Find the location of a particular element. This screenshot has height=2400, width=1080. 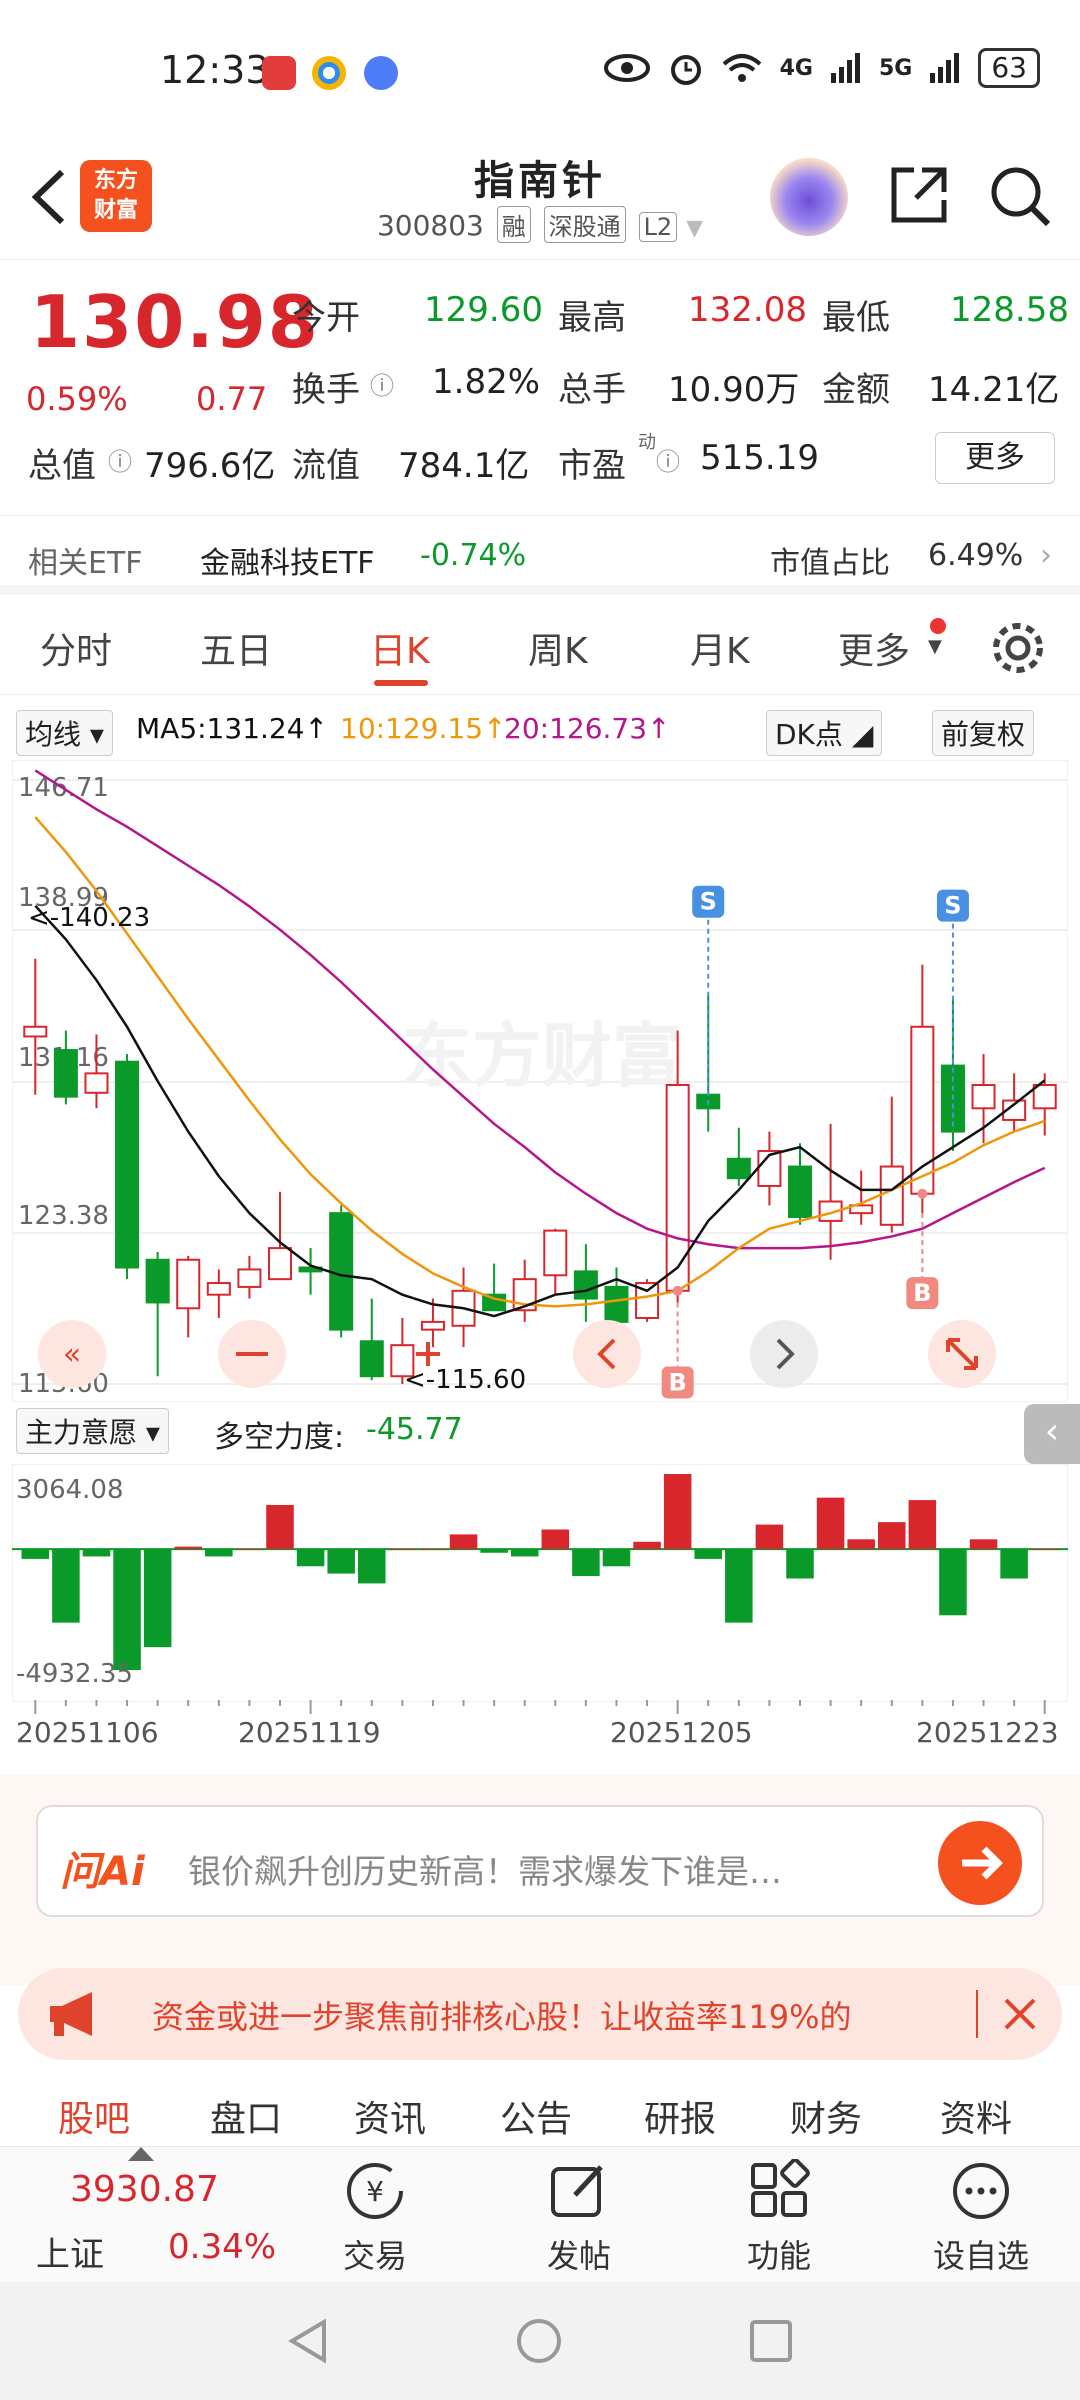

tab-daily-k: 日K is located at coordinates (400, 648).